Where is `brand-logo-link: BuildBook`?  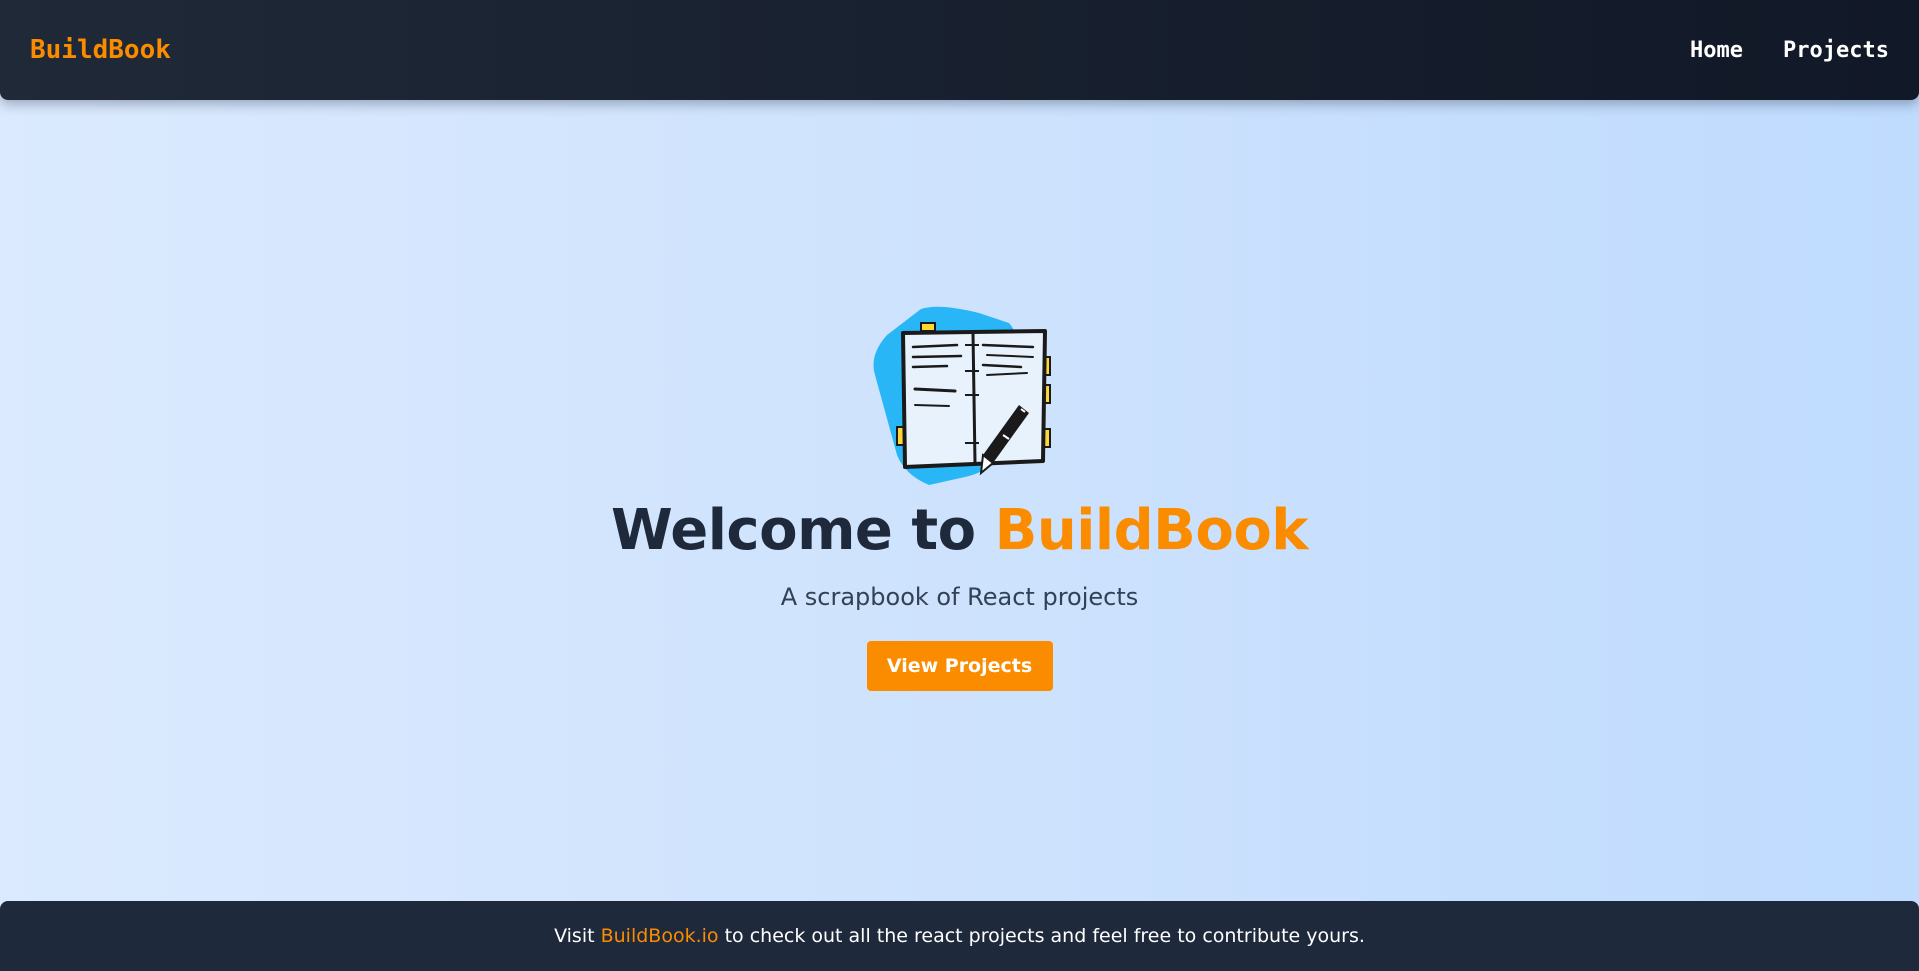 brand-logo-link: BuildBook is located at coordinates (100, 50).